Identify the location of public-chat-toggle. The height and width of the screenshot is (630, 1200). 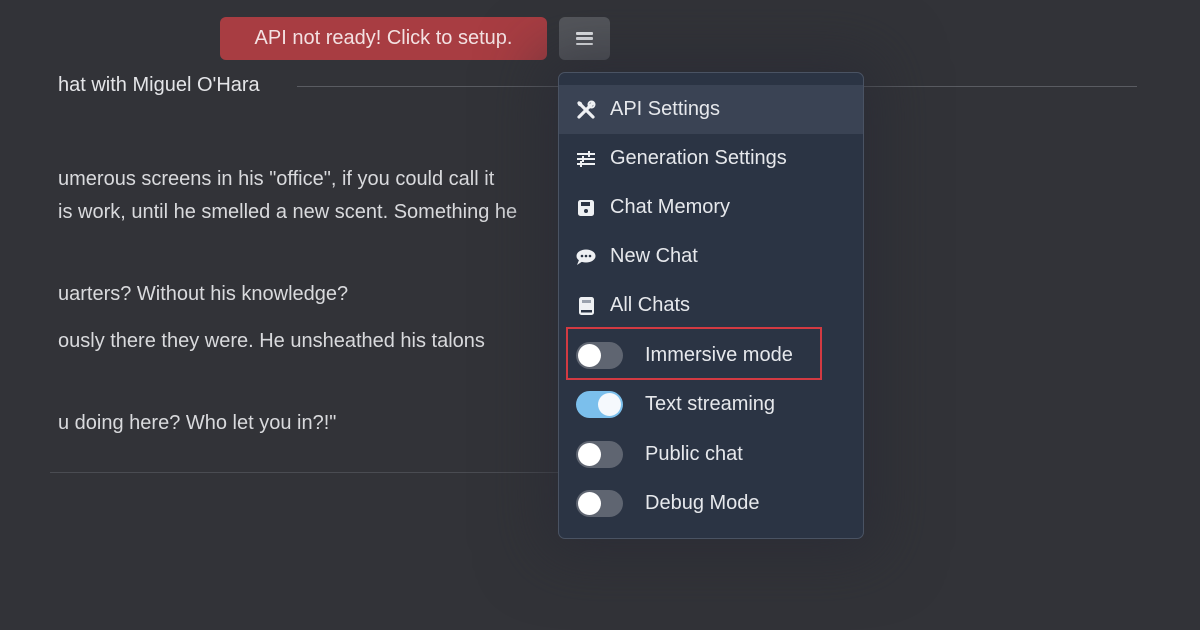
(599, 454).